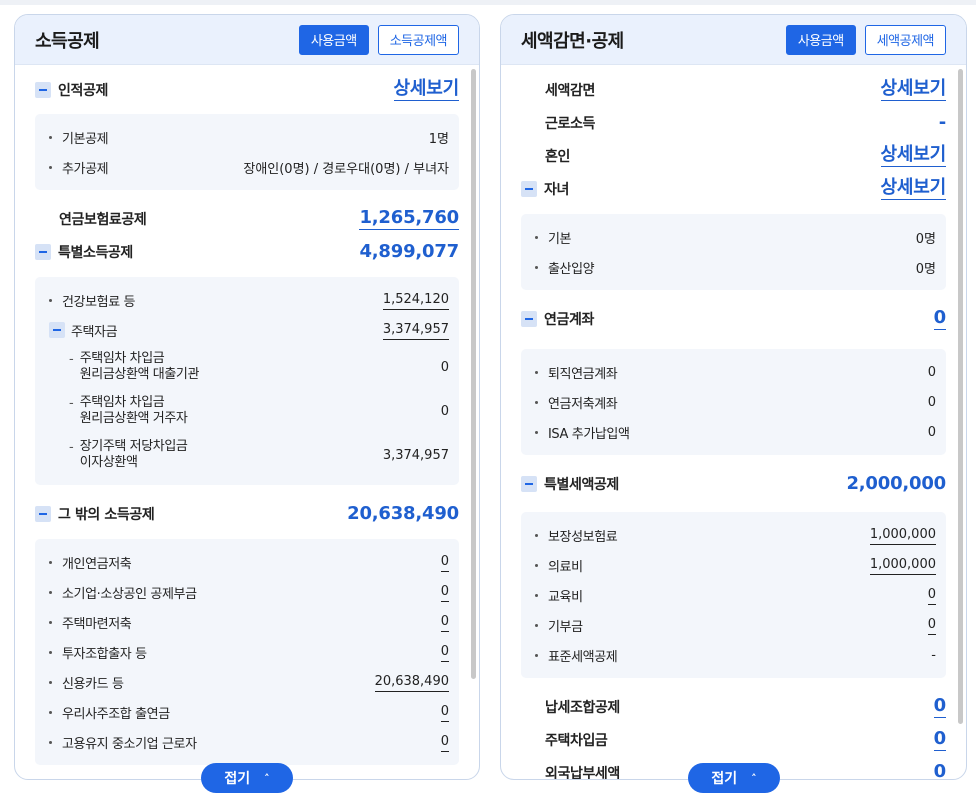 The image size is (976, 798). I want to click on list-item: 기본공제 1명, so click(249, 137).